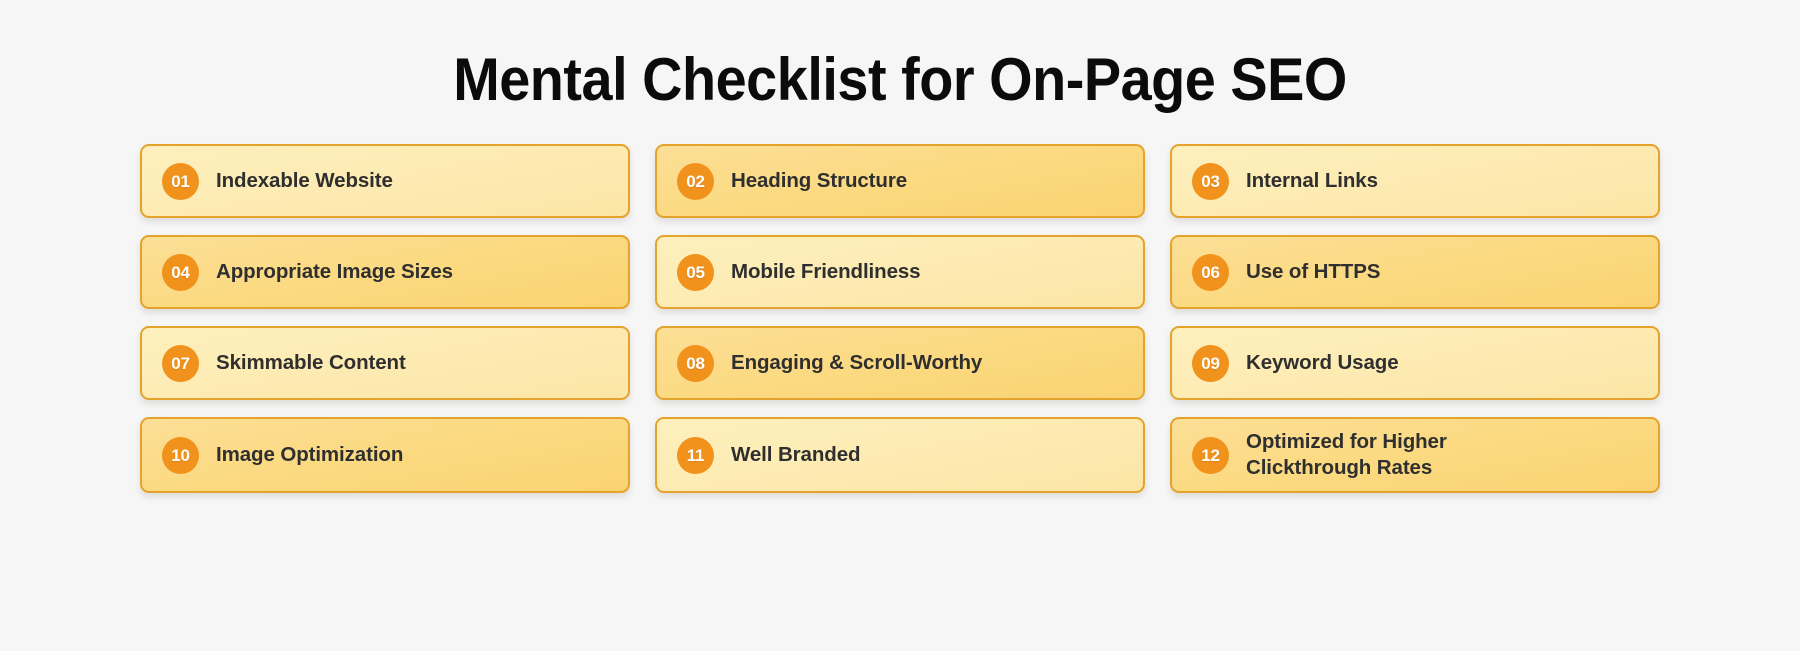  What do you see at coordinates (1210, 455) in the screenshot?
I see `checklist-number-badge: 12` at bounding box center [1210, 455].